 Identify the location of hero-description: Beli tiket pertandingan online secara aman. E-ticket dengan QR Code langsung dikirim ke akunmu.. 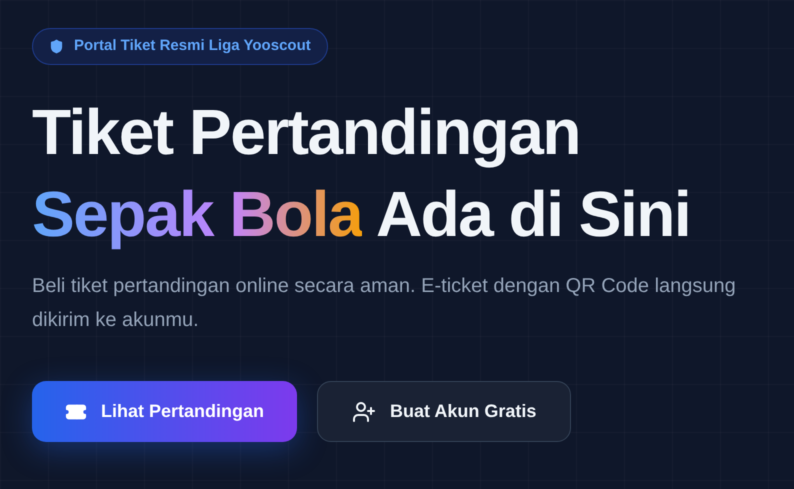
(384, 303).